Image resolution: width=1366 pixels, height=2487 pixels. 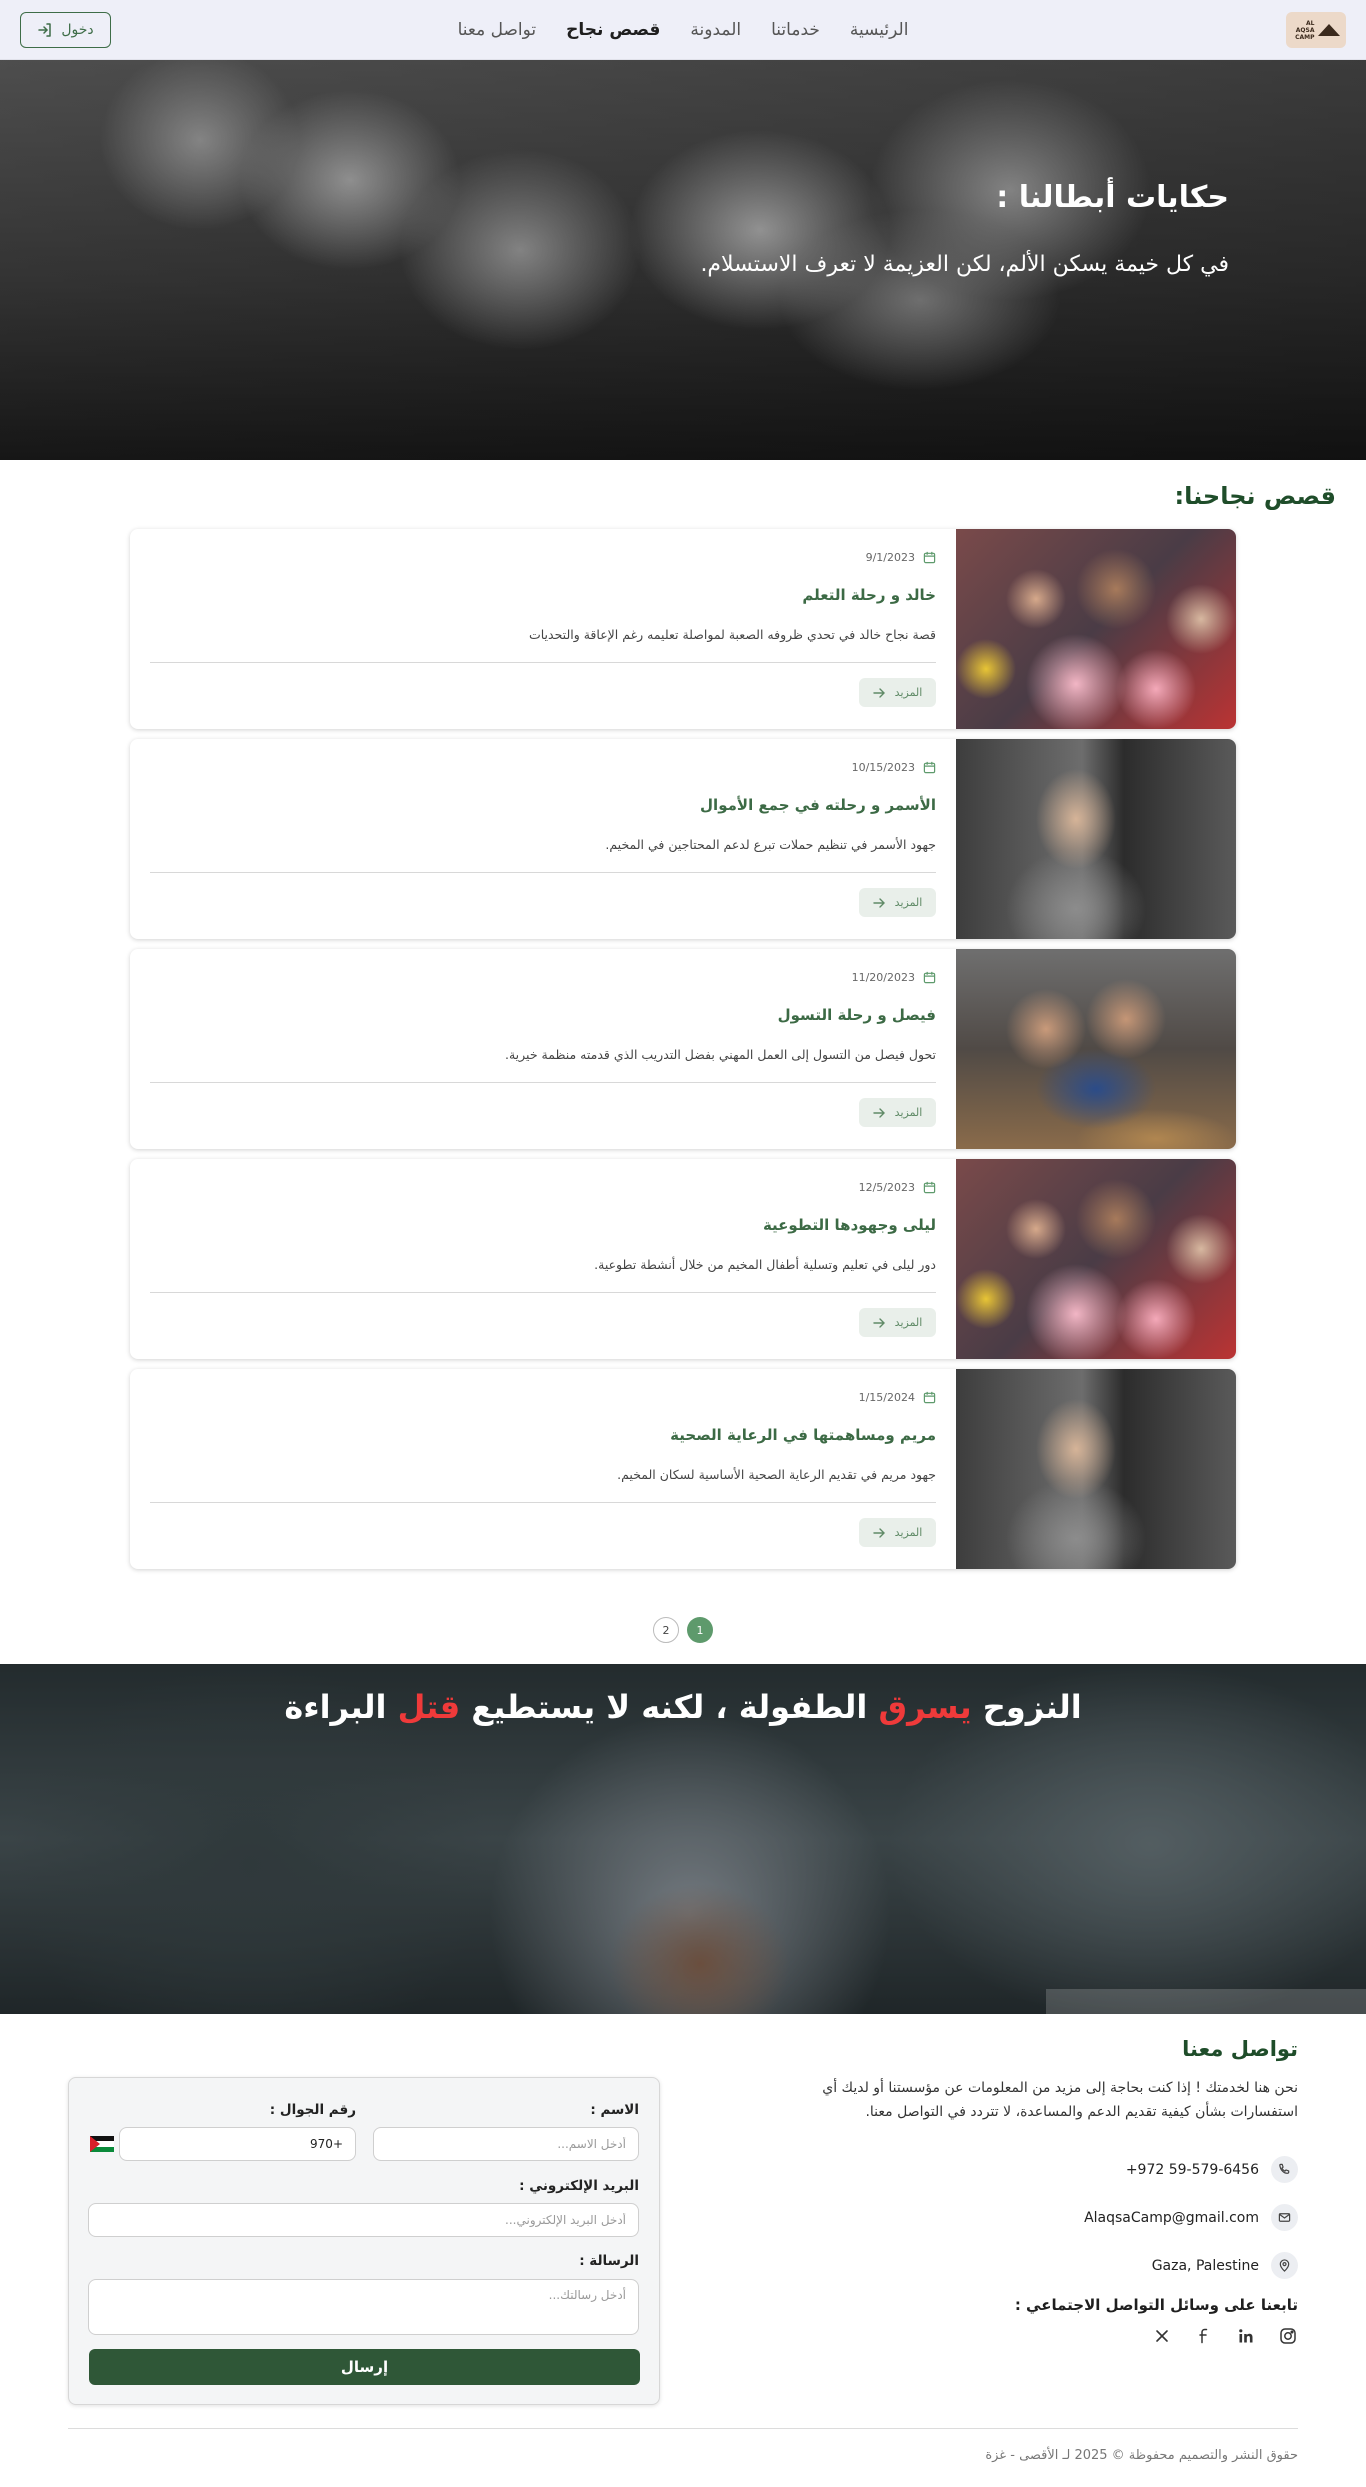 I want to click on contact-title: تواصل معنا, so click(x=1240, y=2049).